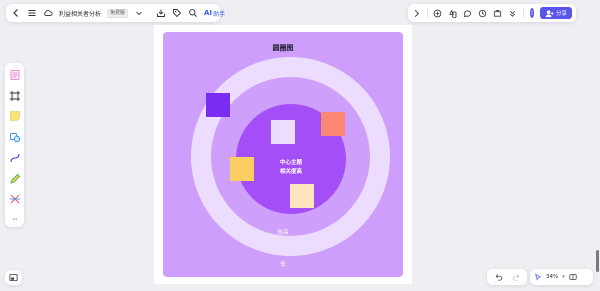  What do you see at coordinates (291, 162) in the screenshot?
I see `center-topic-label: 中心主题` at bounding box center [291, 162].